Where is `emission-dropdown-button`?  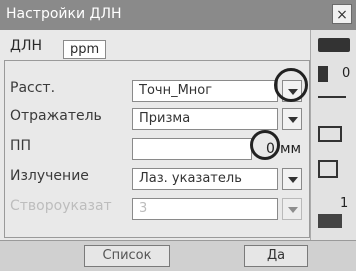 emission-dropdown-button is located at coordinates (292, 179).